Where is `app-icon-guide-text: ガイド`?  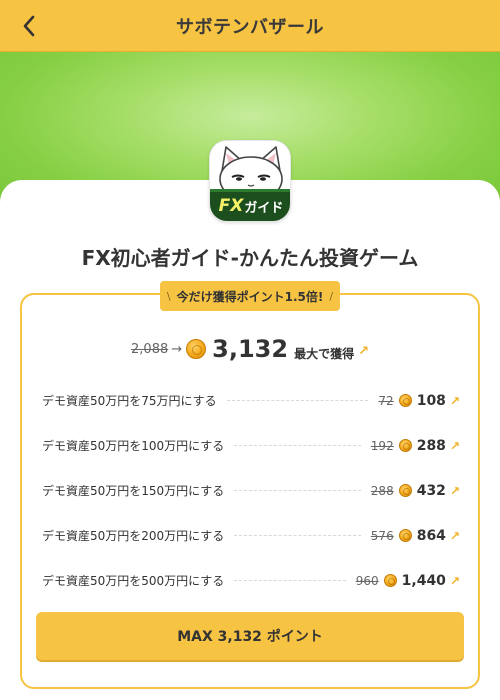
app-icon-guide-text: ガイド is located at coordinates (264, 208).